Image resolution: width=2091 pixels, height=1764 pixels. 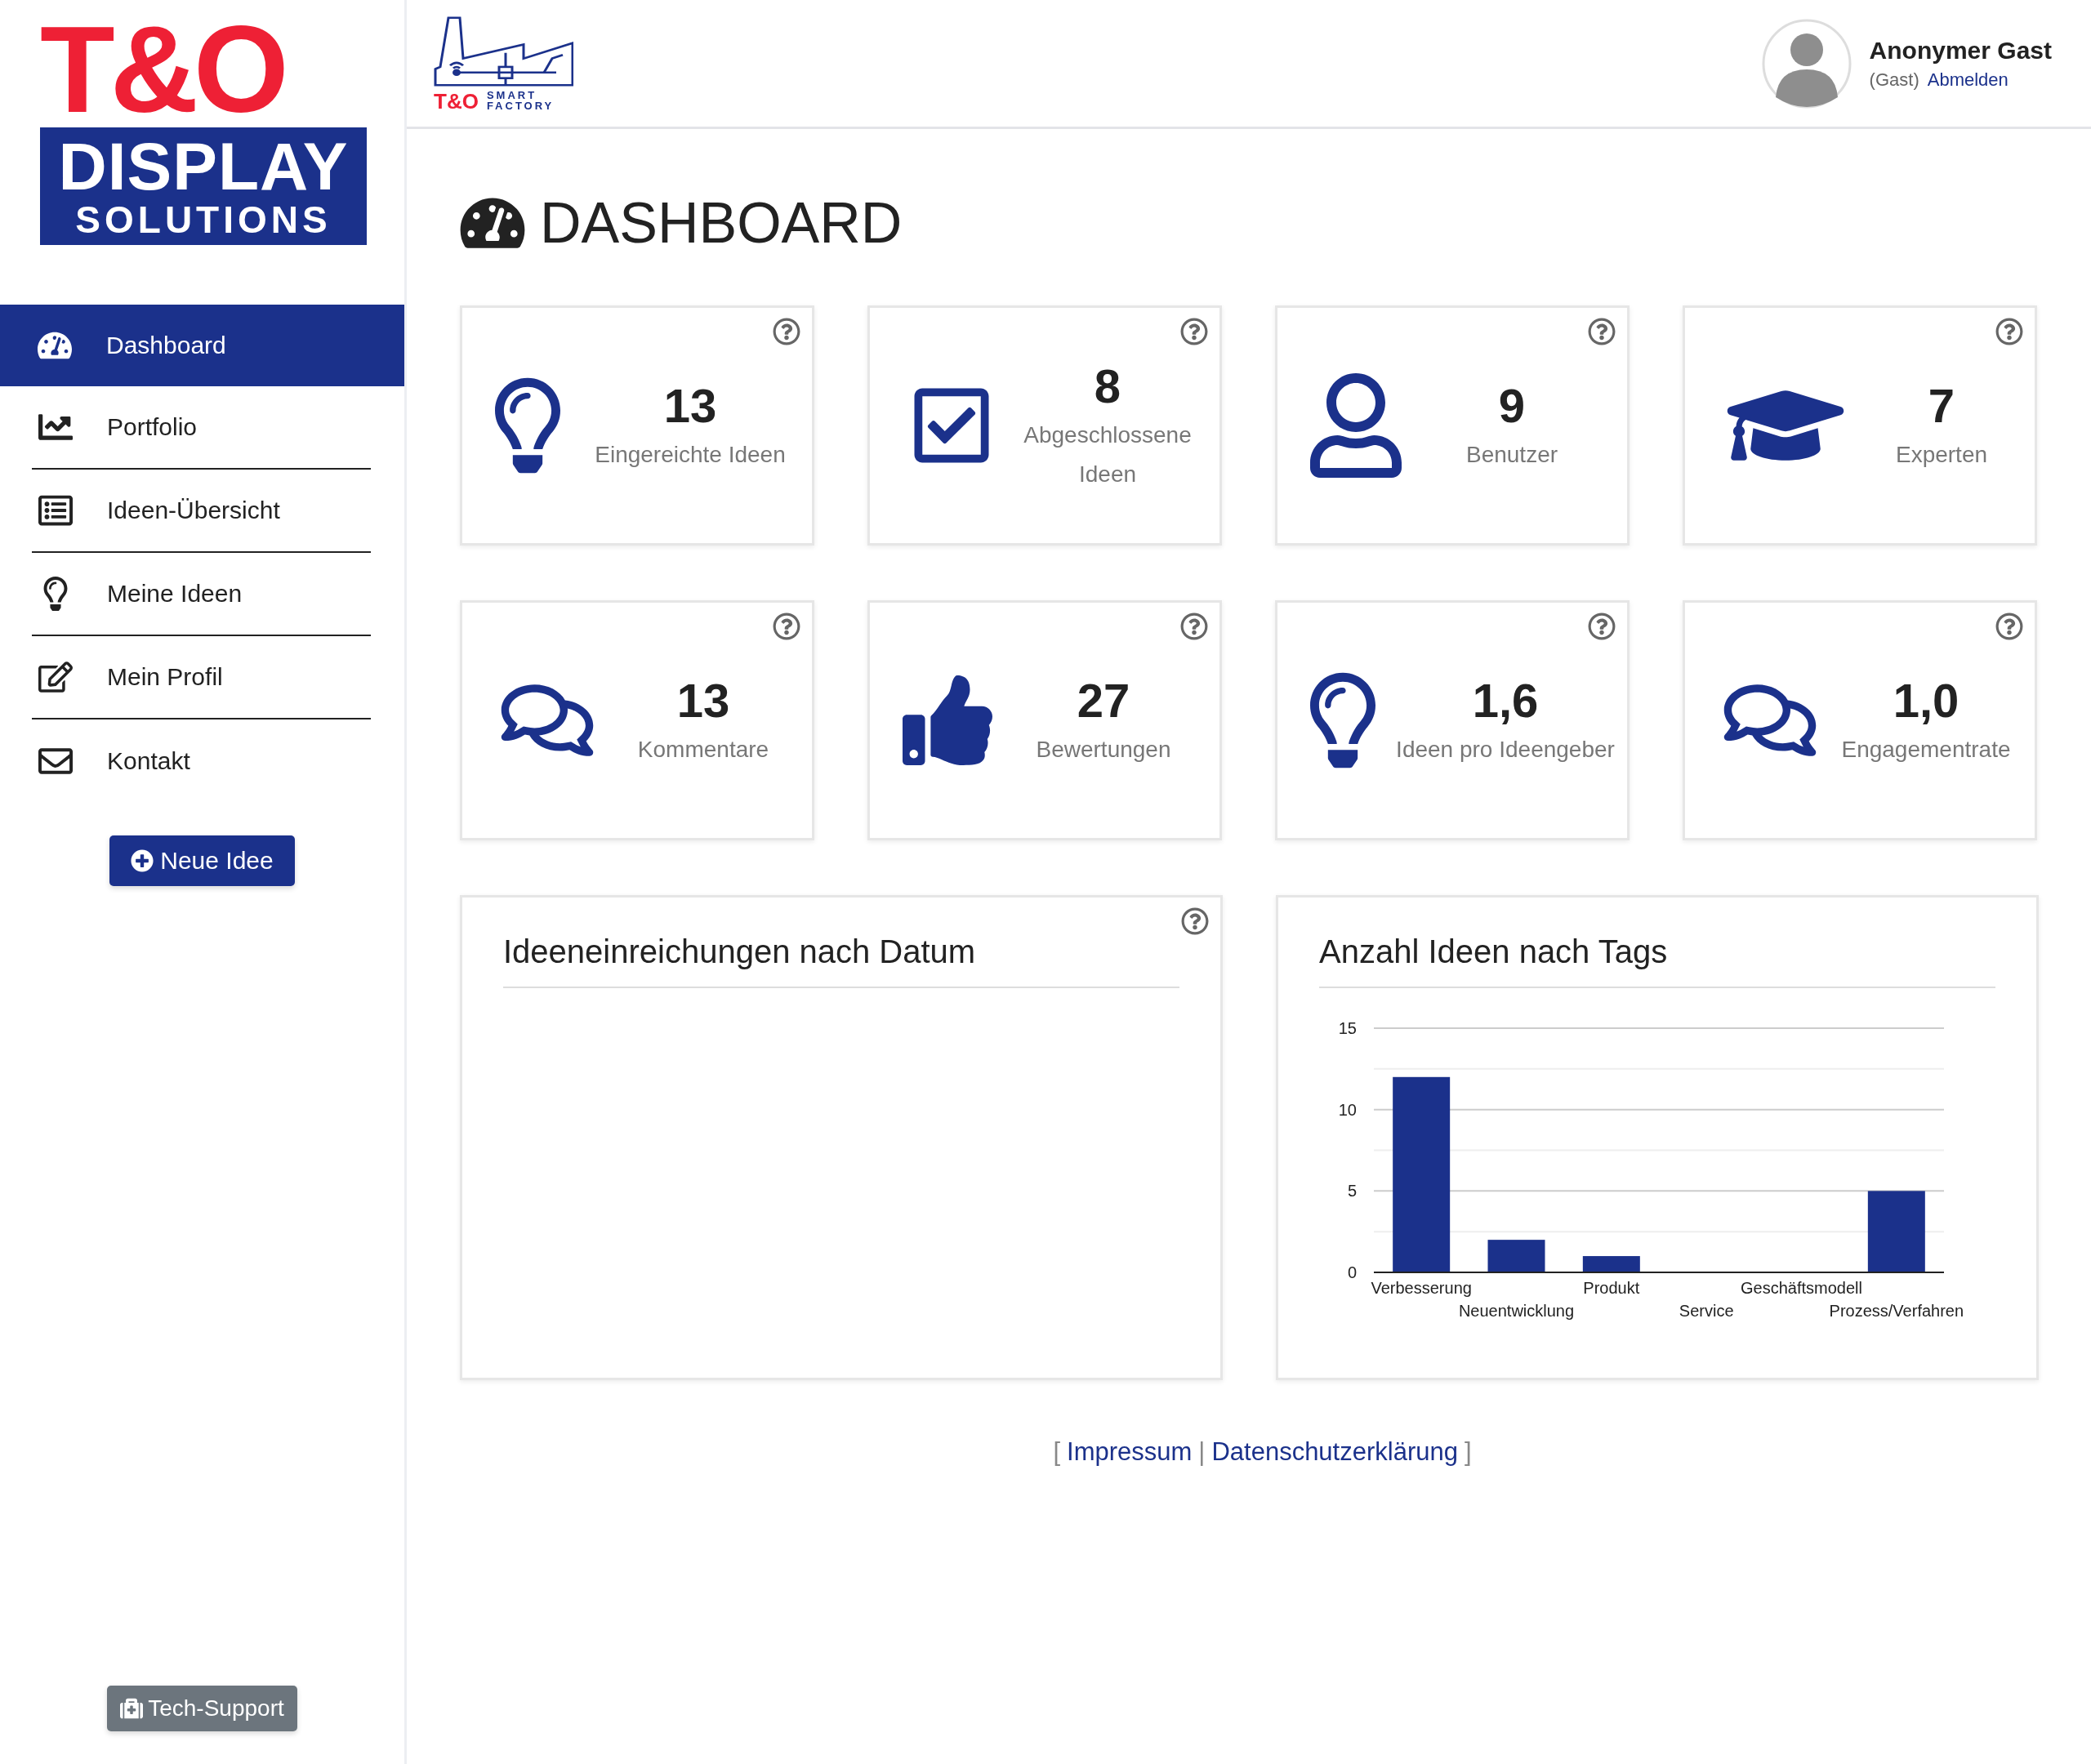 What do you see at coordinates (1961, 50) in the screenshot?
I see `user-name: Anonymer Gast` at bounding box center [1961, 50].